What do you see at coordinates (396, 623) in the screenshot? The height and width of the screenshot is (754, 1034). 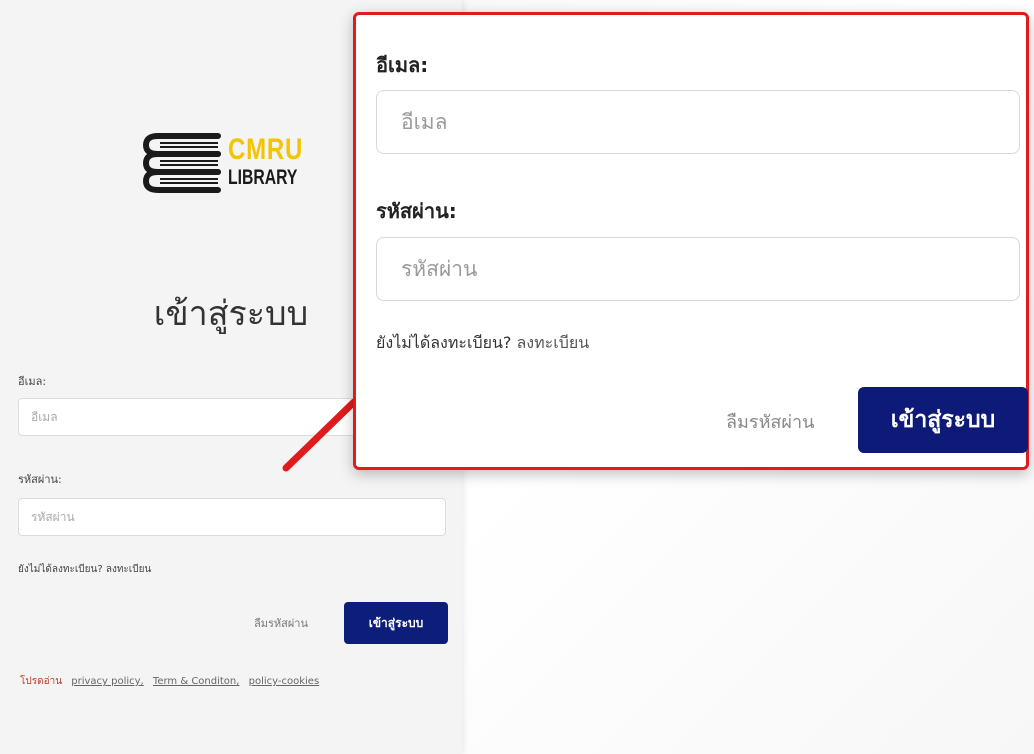 I see `login-button: เข้าสู่ระบบ` at bounding box center [396, 623].